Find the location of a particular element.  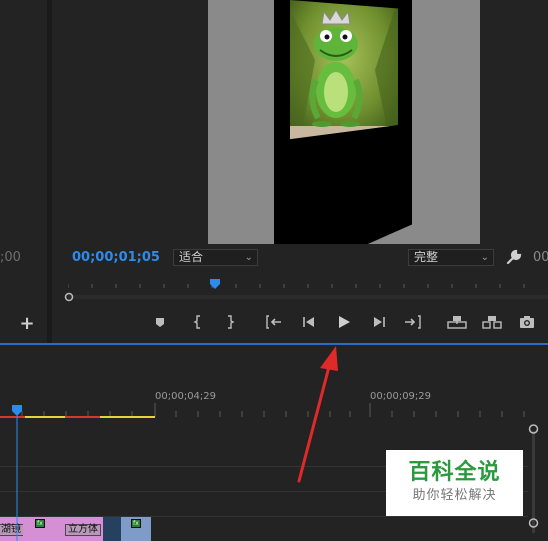

lift-button is located at coordinates (457, 322).